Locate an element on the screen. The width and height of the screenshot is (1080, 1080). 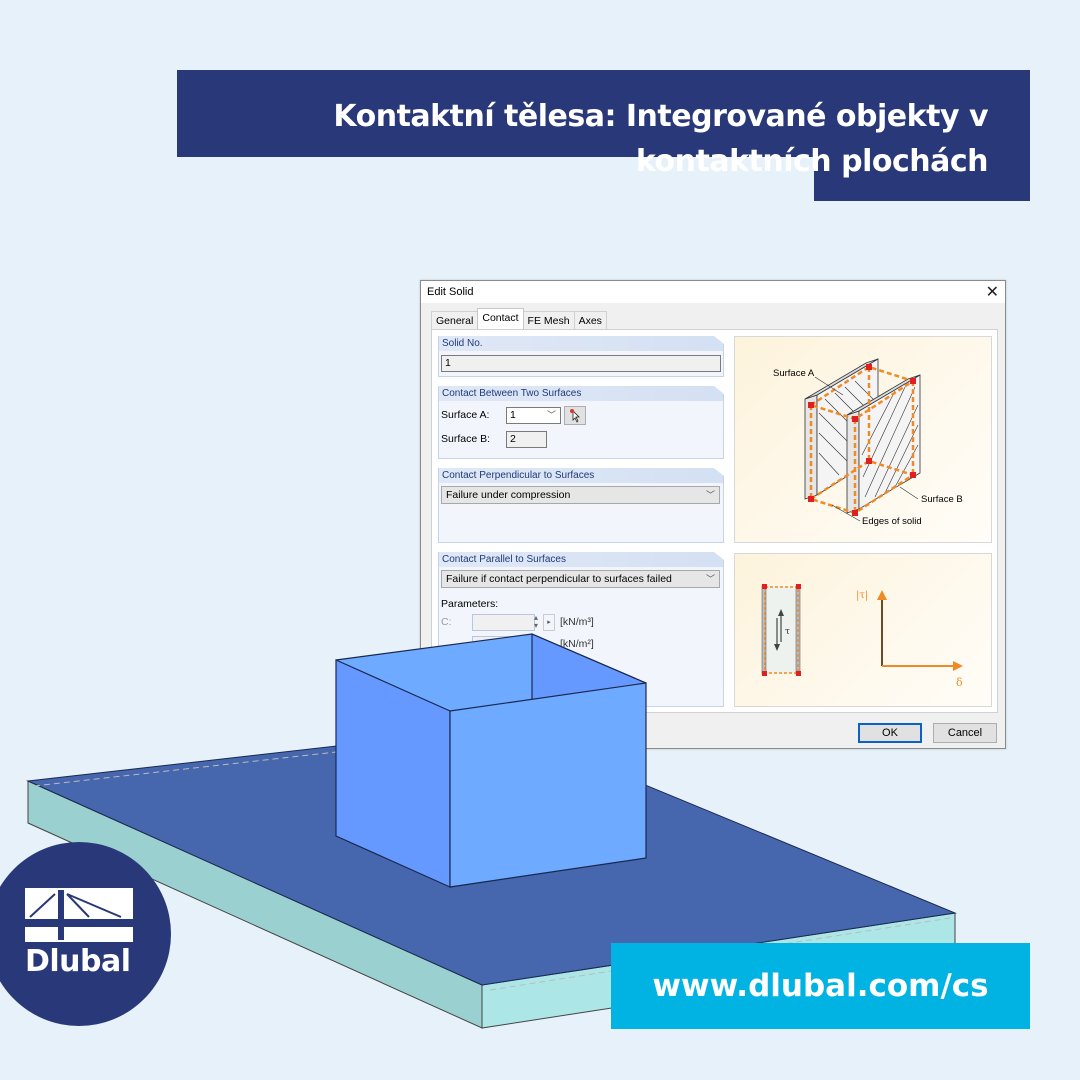
website-link: www.dlubal.com/cs is located at coordinates (820, 986).